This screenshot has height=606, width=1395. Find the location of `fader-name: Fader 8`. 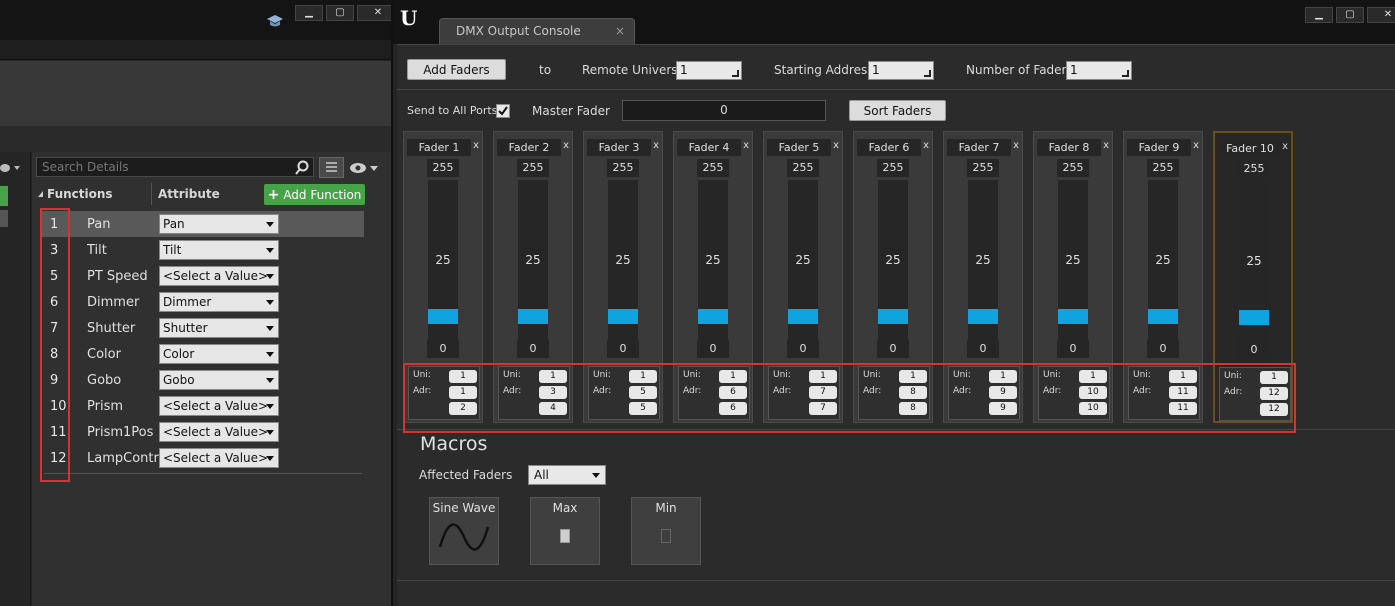

fader-name: Fader 8 is located at coordinates (1069, 147).